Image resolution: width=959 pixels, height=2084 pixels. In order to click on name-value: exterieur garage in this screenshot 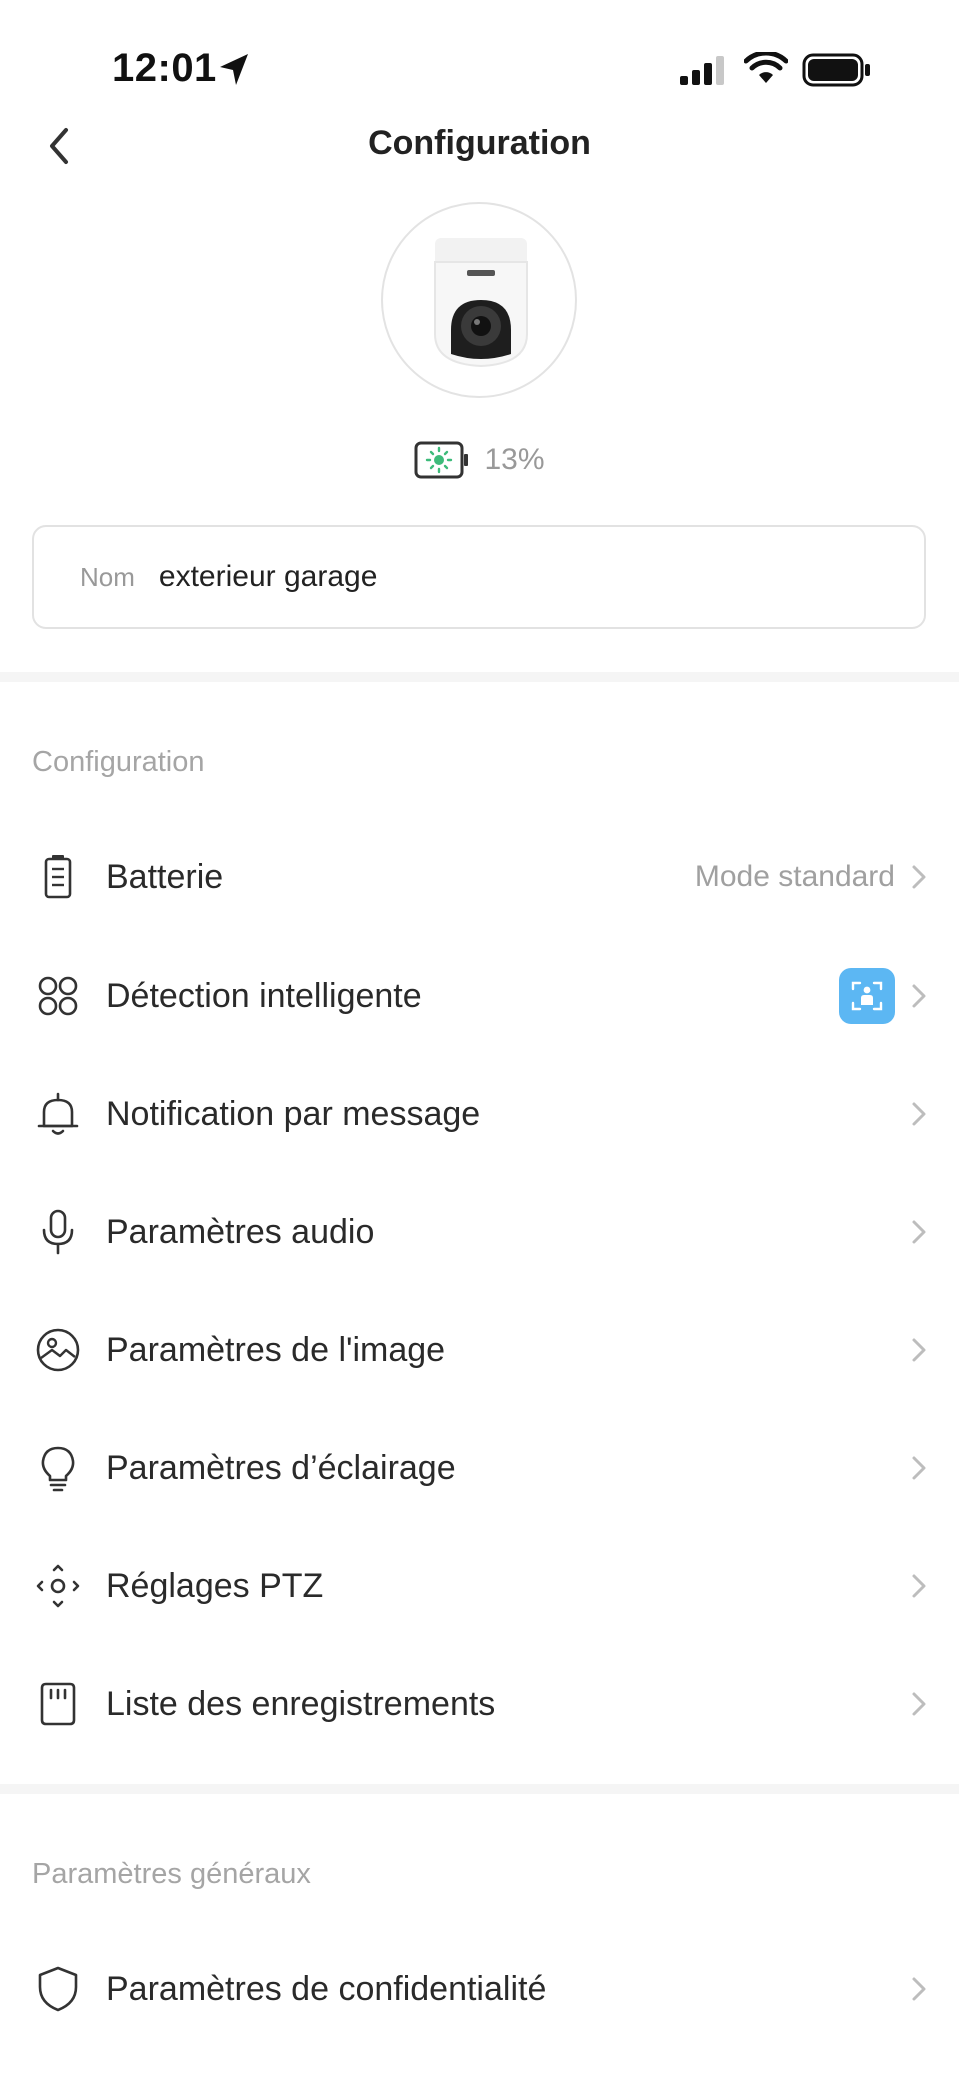, I will do `click(268, 577)`.